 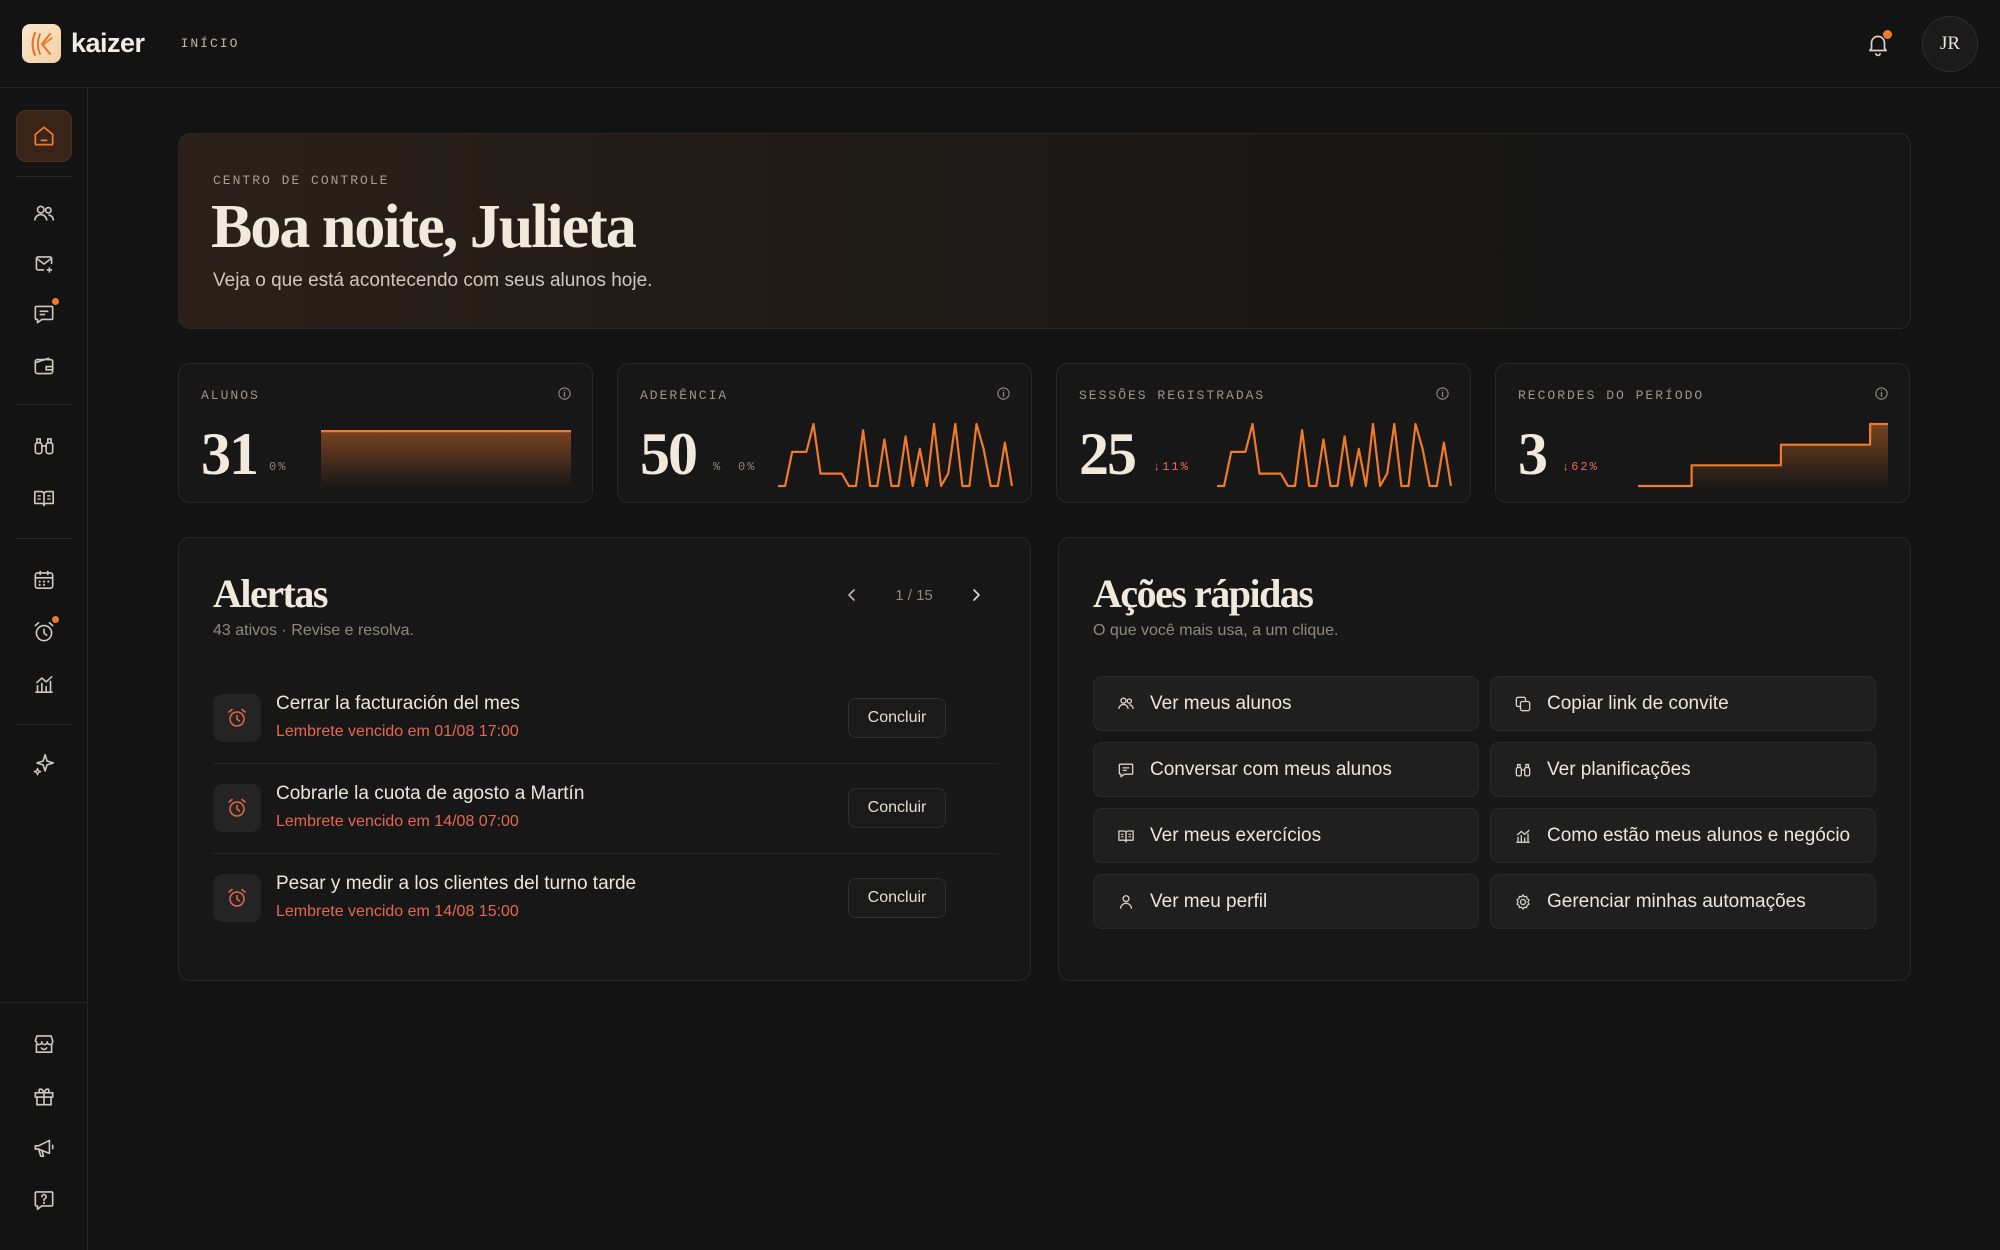 I want to click on metric-value: 31, so click(x=230, y=454).